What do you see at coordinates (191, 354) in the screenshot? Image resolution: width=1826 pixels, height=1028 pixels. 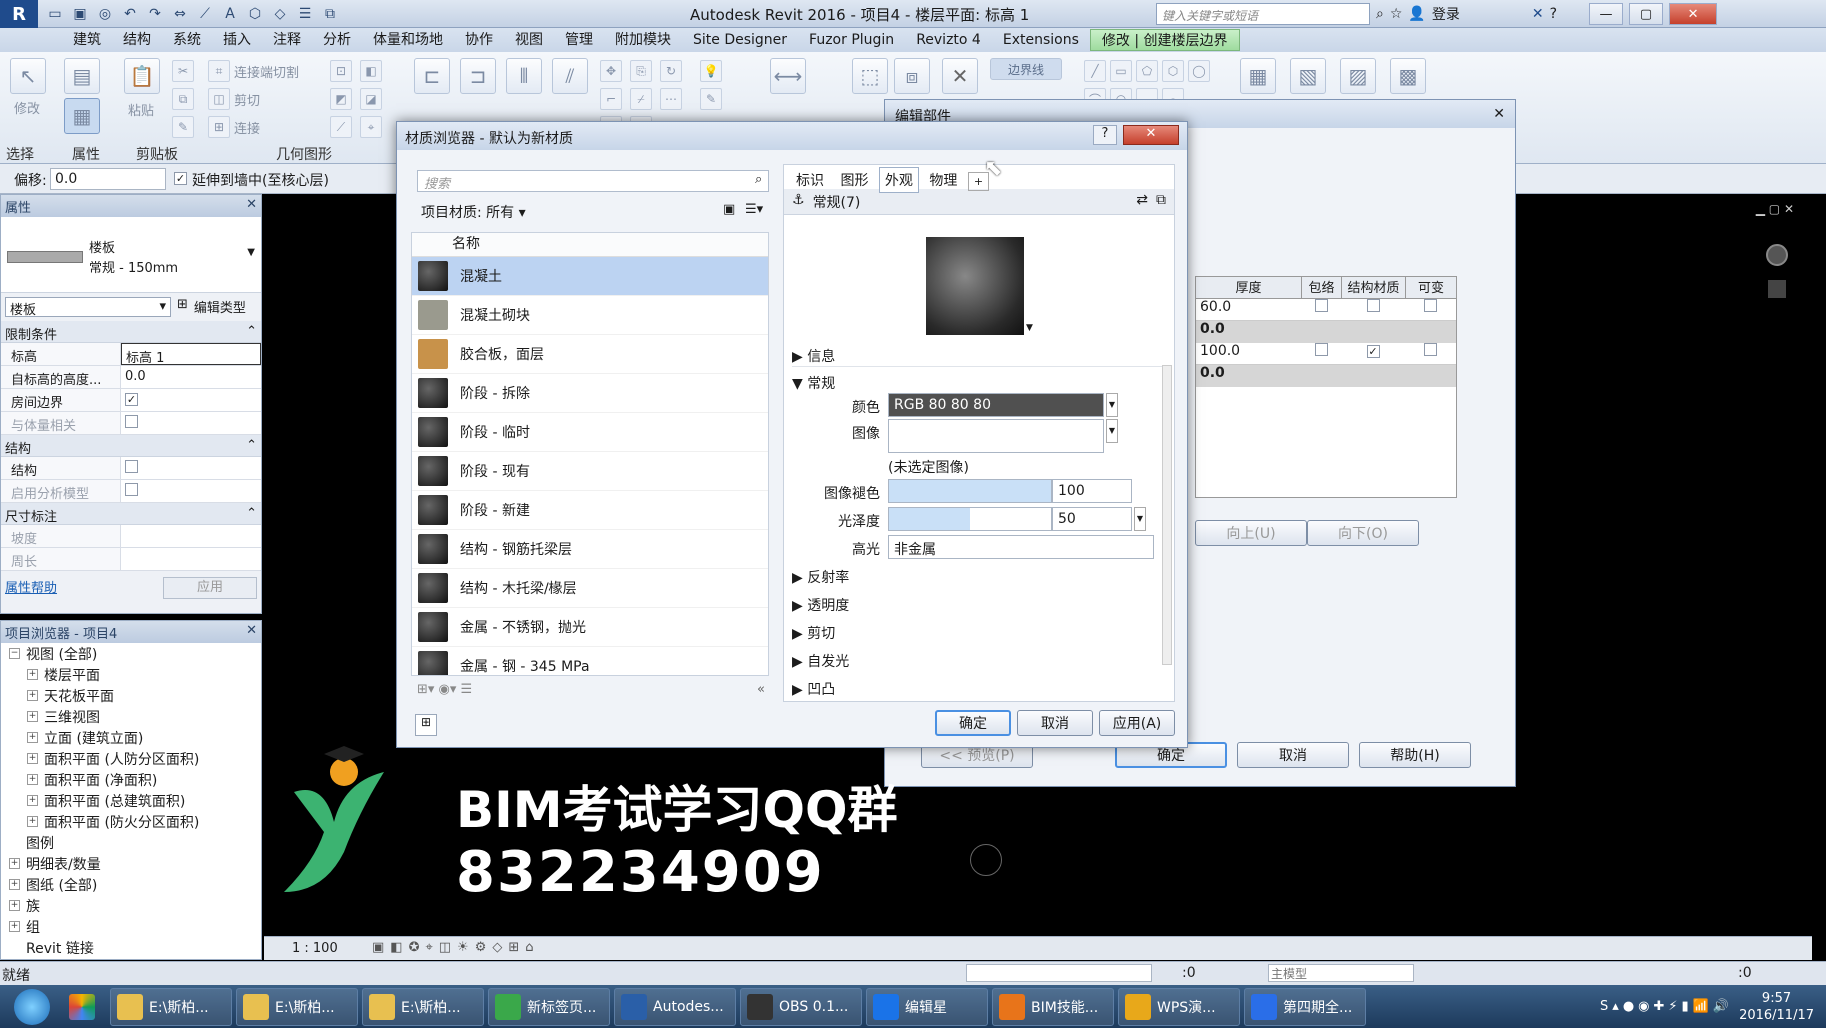 I see `prop-level-value: 标高 1` at bounding box center [191, 354].